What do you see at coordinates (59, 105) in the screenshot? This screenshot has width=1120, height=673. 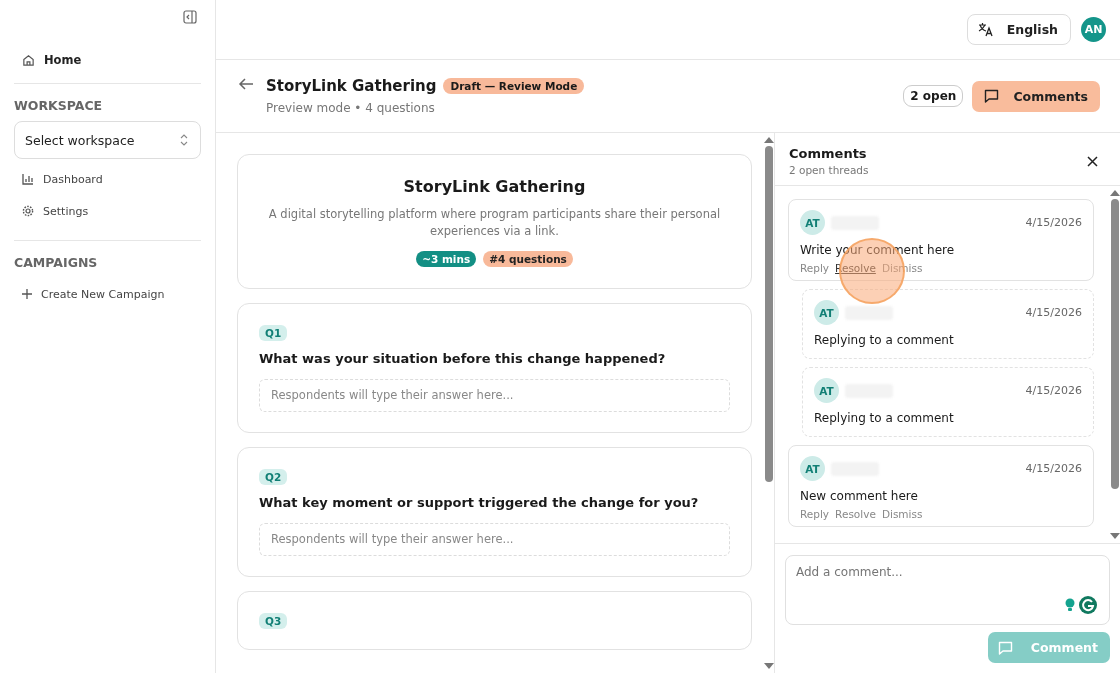 I see `section-heading: WORKSPACE` at bounding box center [59, 105].